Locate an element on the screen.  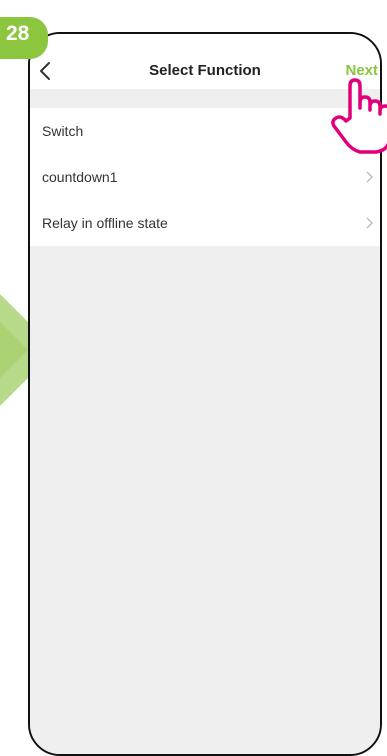
step-badge: 28 is located at coordinates (24, 38).